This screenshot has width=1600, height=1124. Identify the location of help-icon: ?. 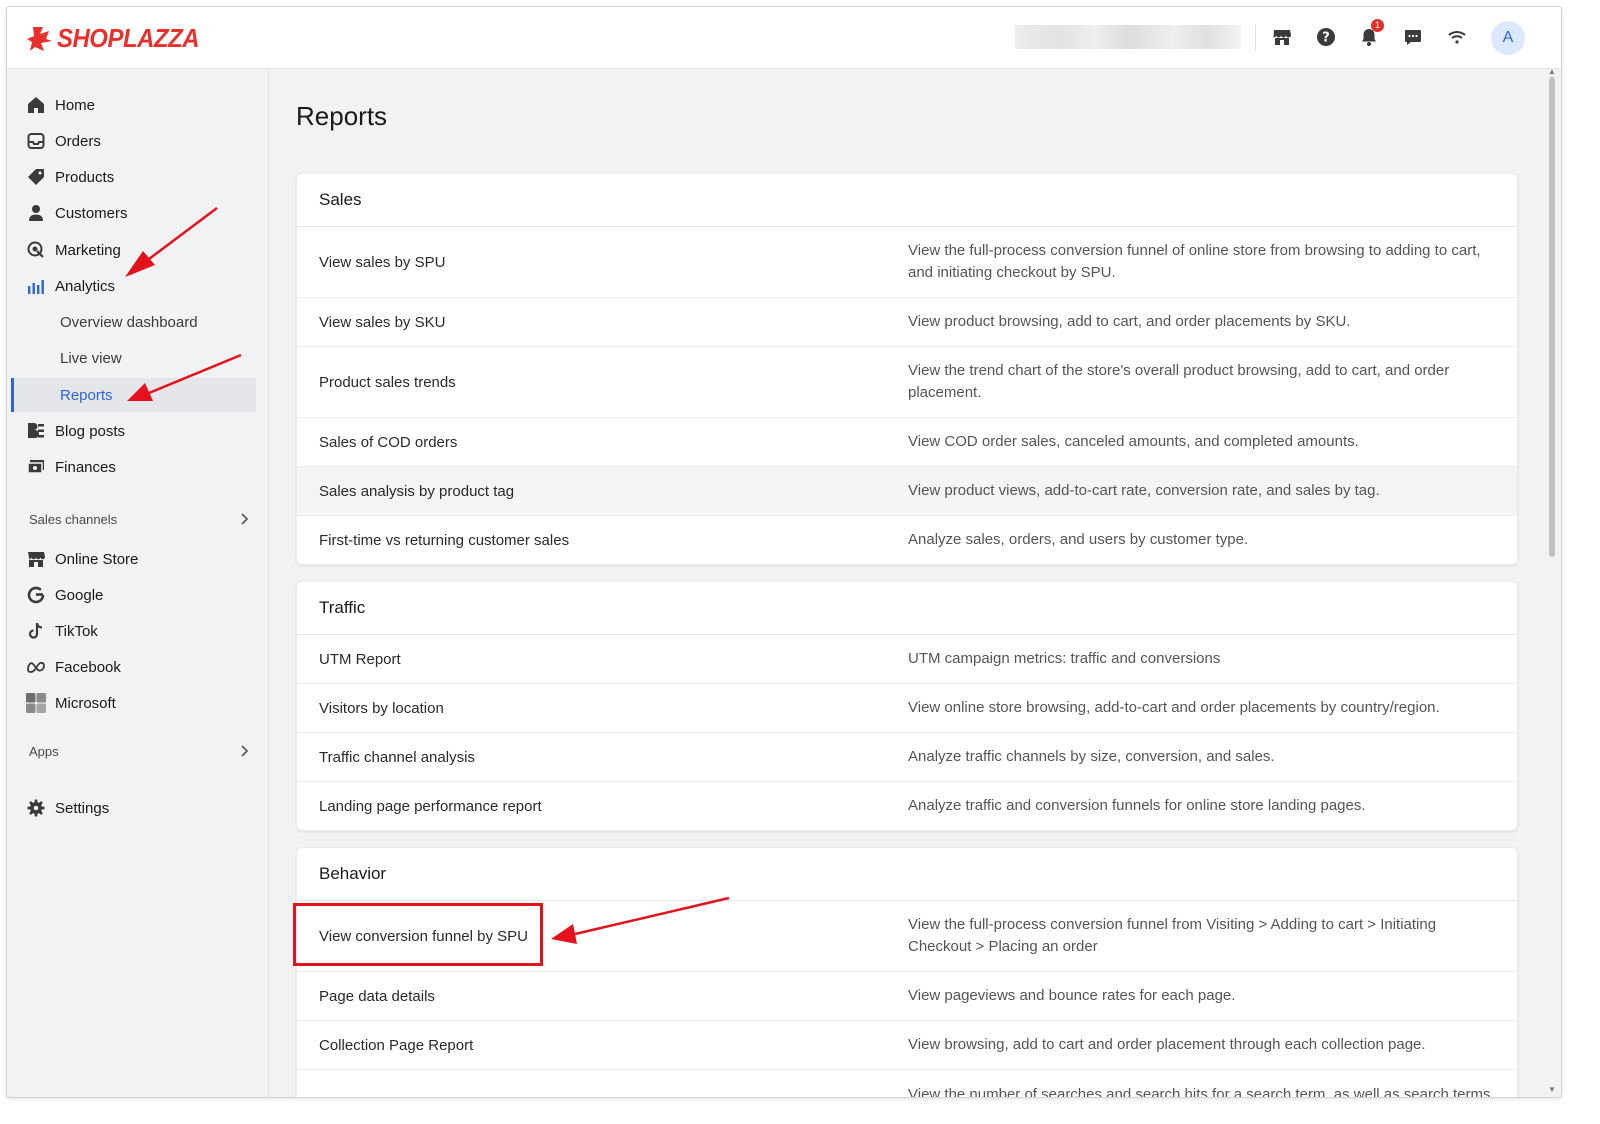
(1326, 37).